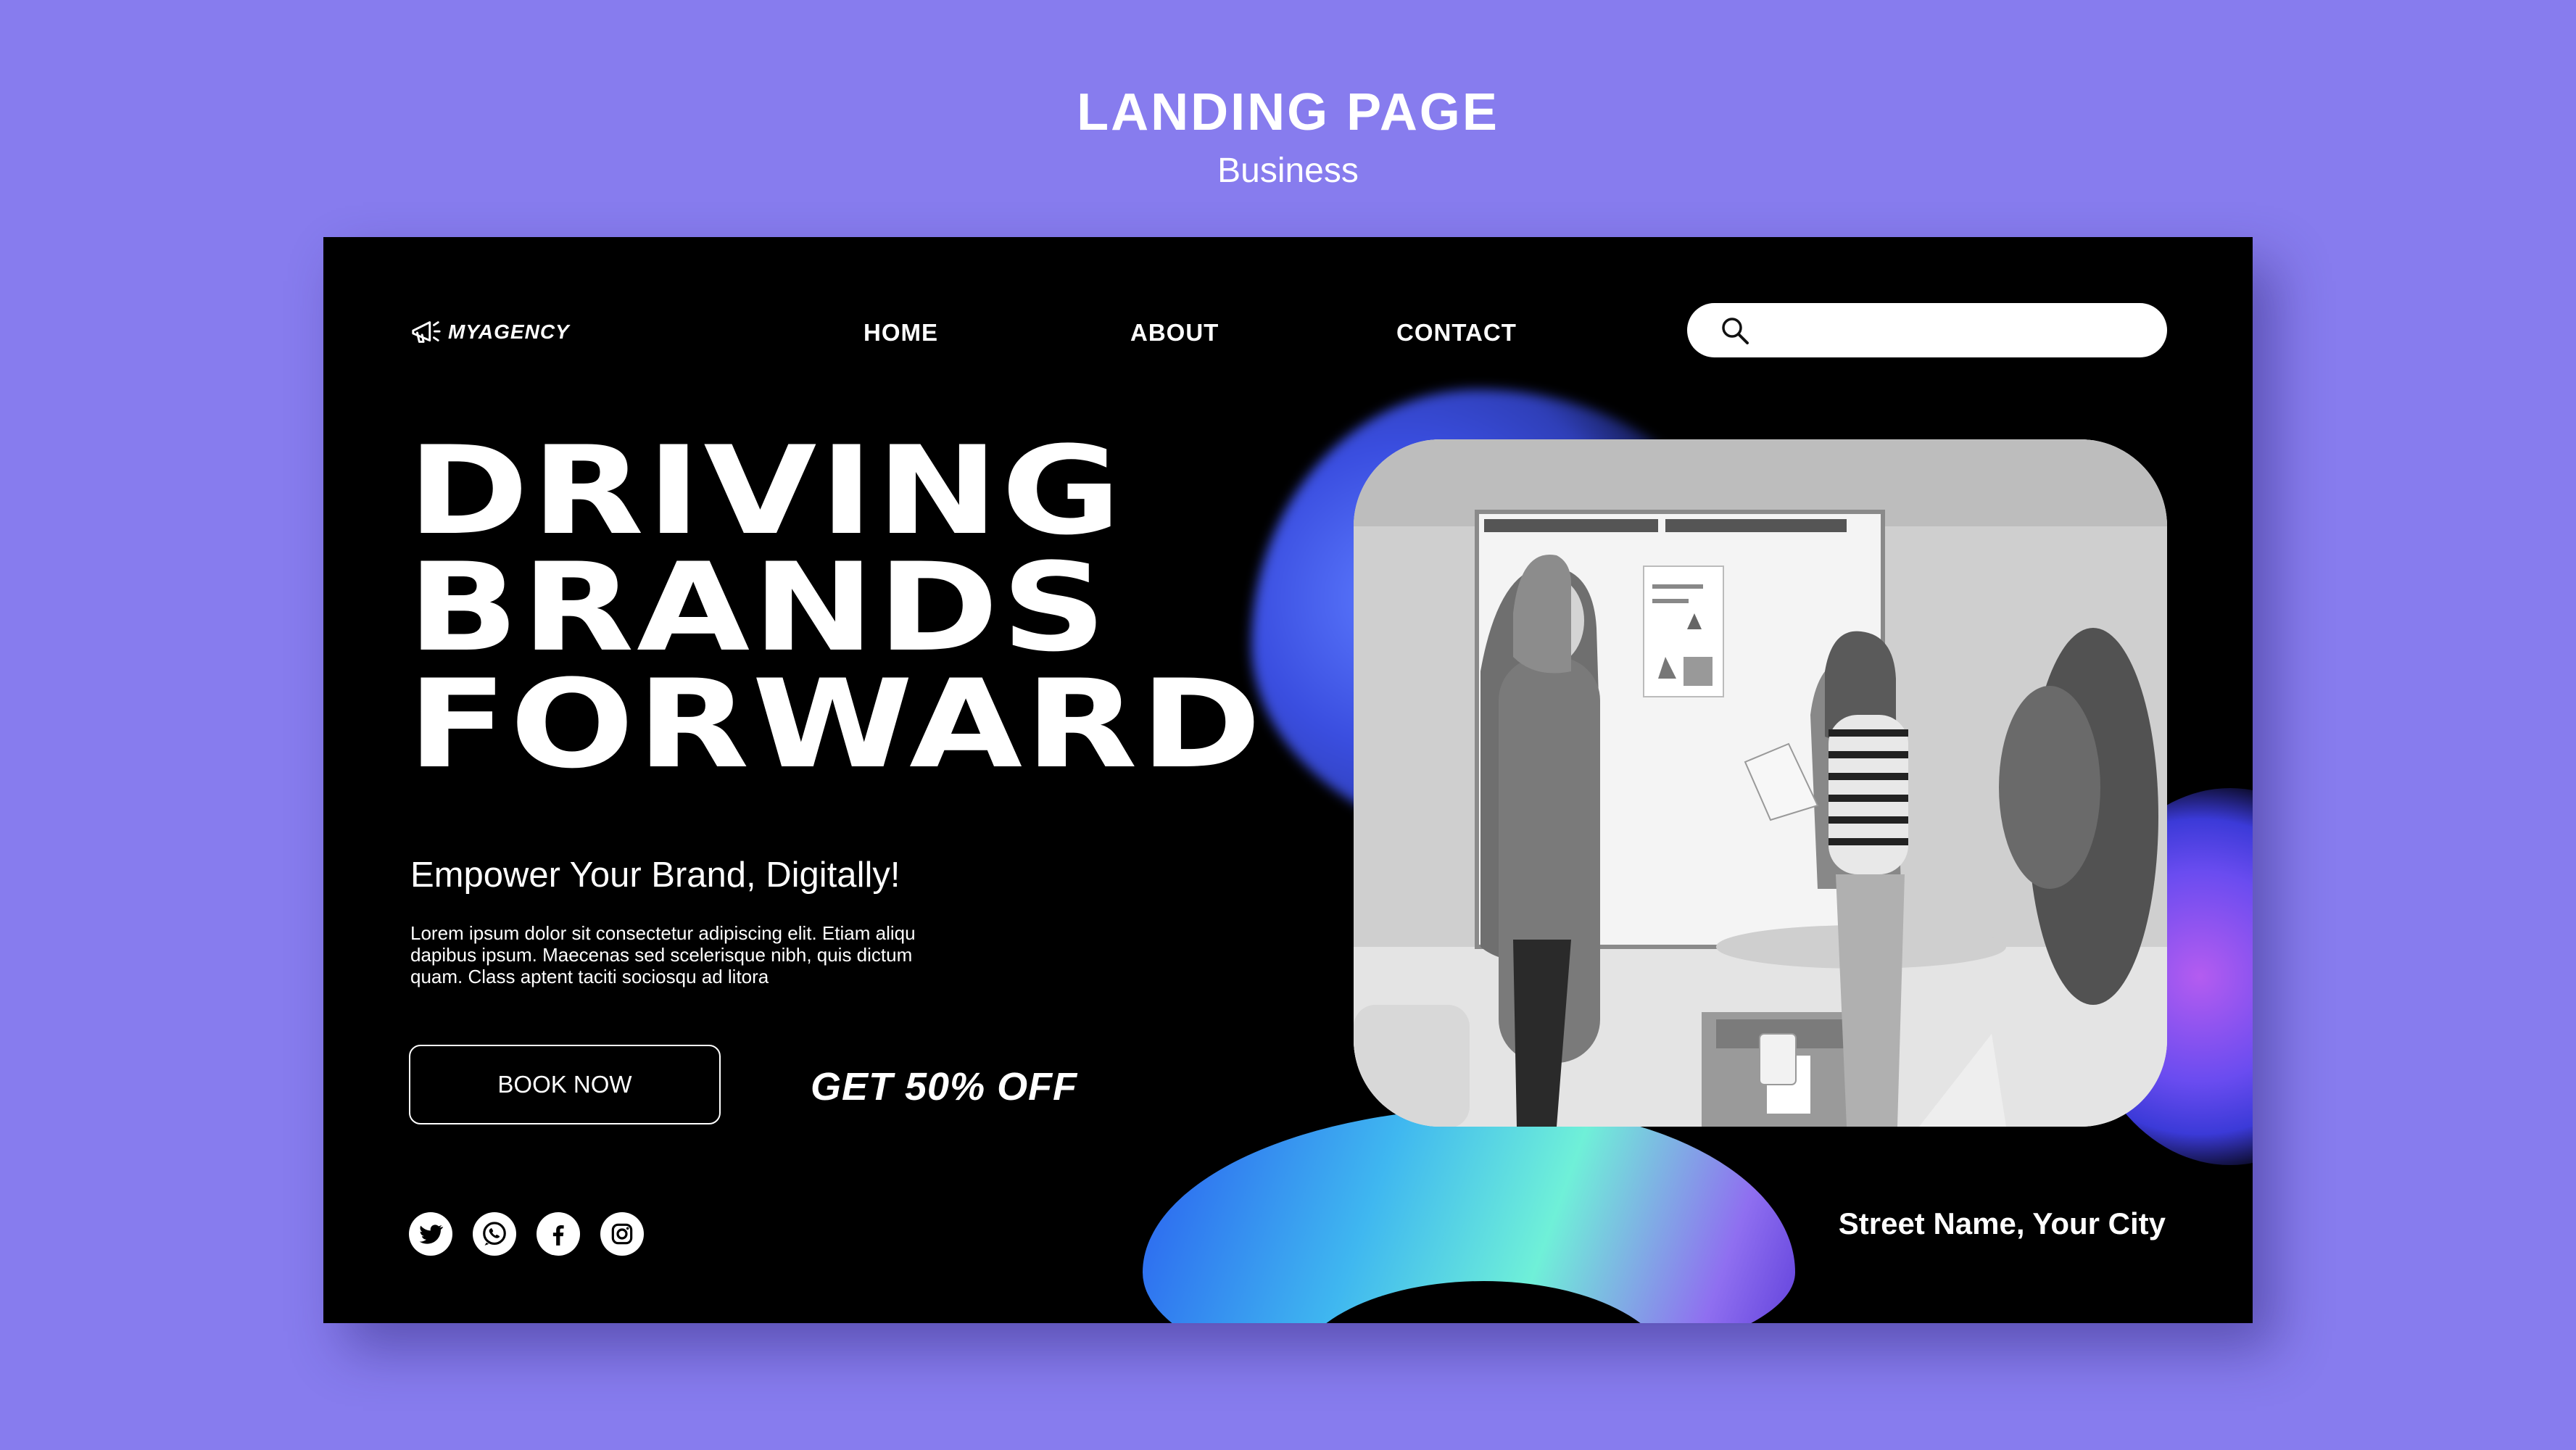 The height and width of the screenshot is (1450, 2576). I want to click on twitter-icon, so click(432, 1234).